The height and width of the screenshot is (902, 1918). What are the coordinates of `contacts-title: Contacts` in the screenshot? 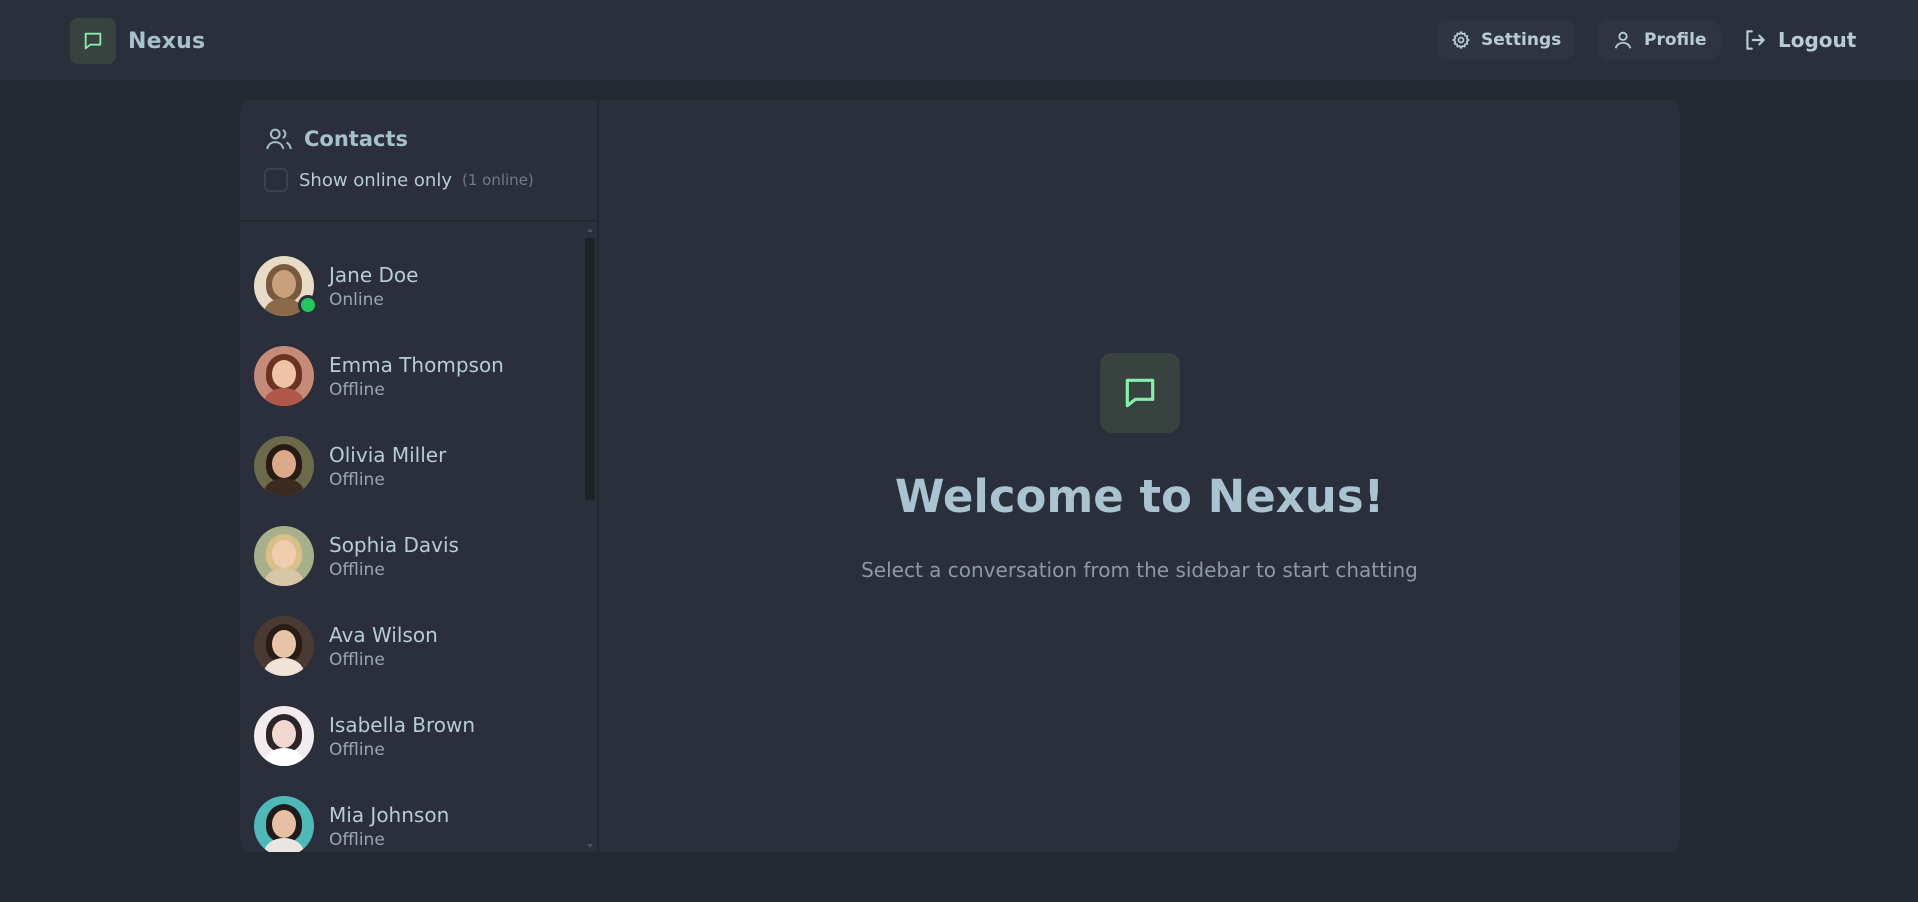 It's located at (356, 139).